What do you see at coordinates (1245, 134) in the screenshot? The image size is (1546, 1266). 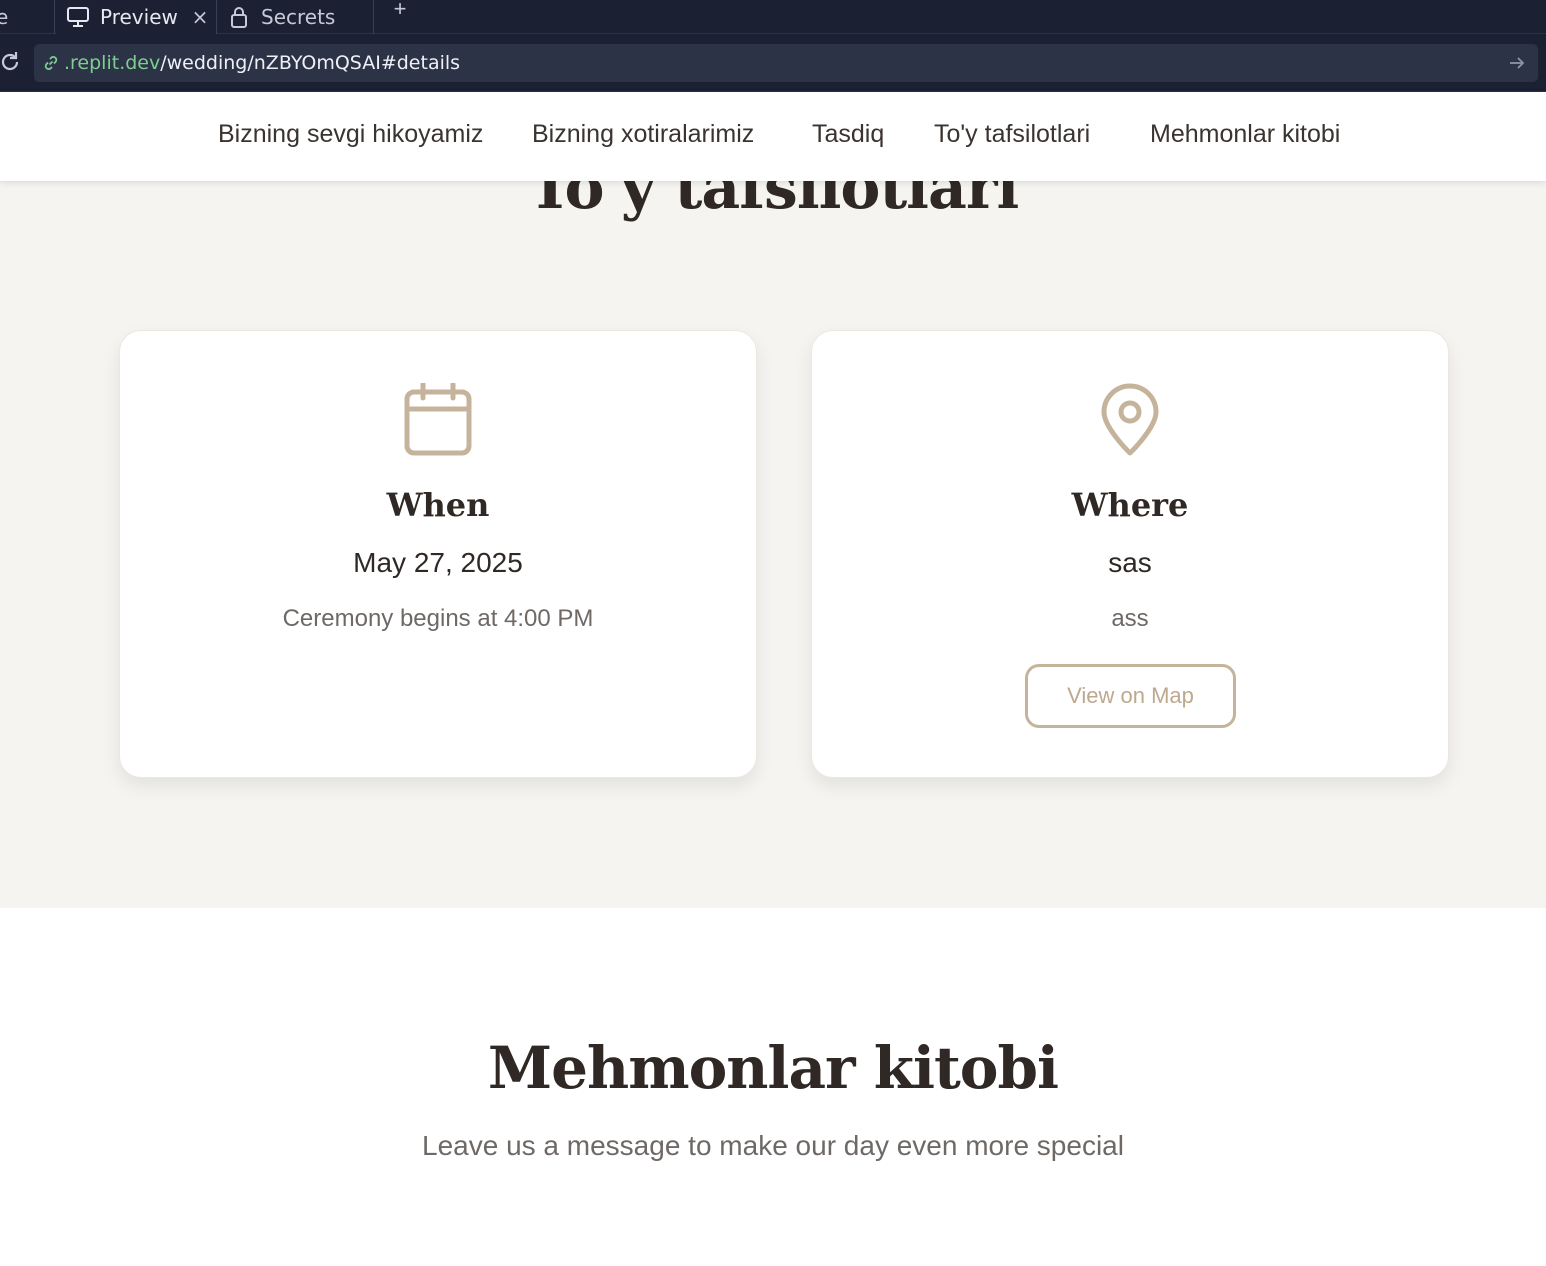 I see `nav-item-guestbook: Mehmonlar kitobi` at bounding box center [1245, 134].